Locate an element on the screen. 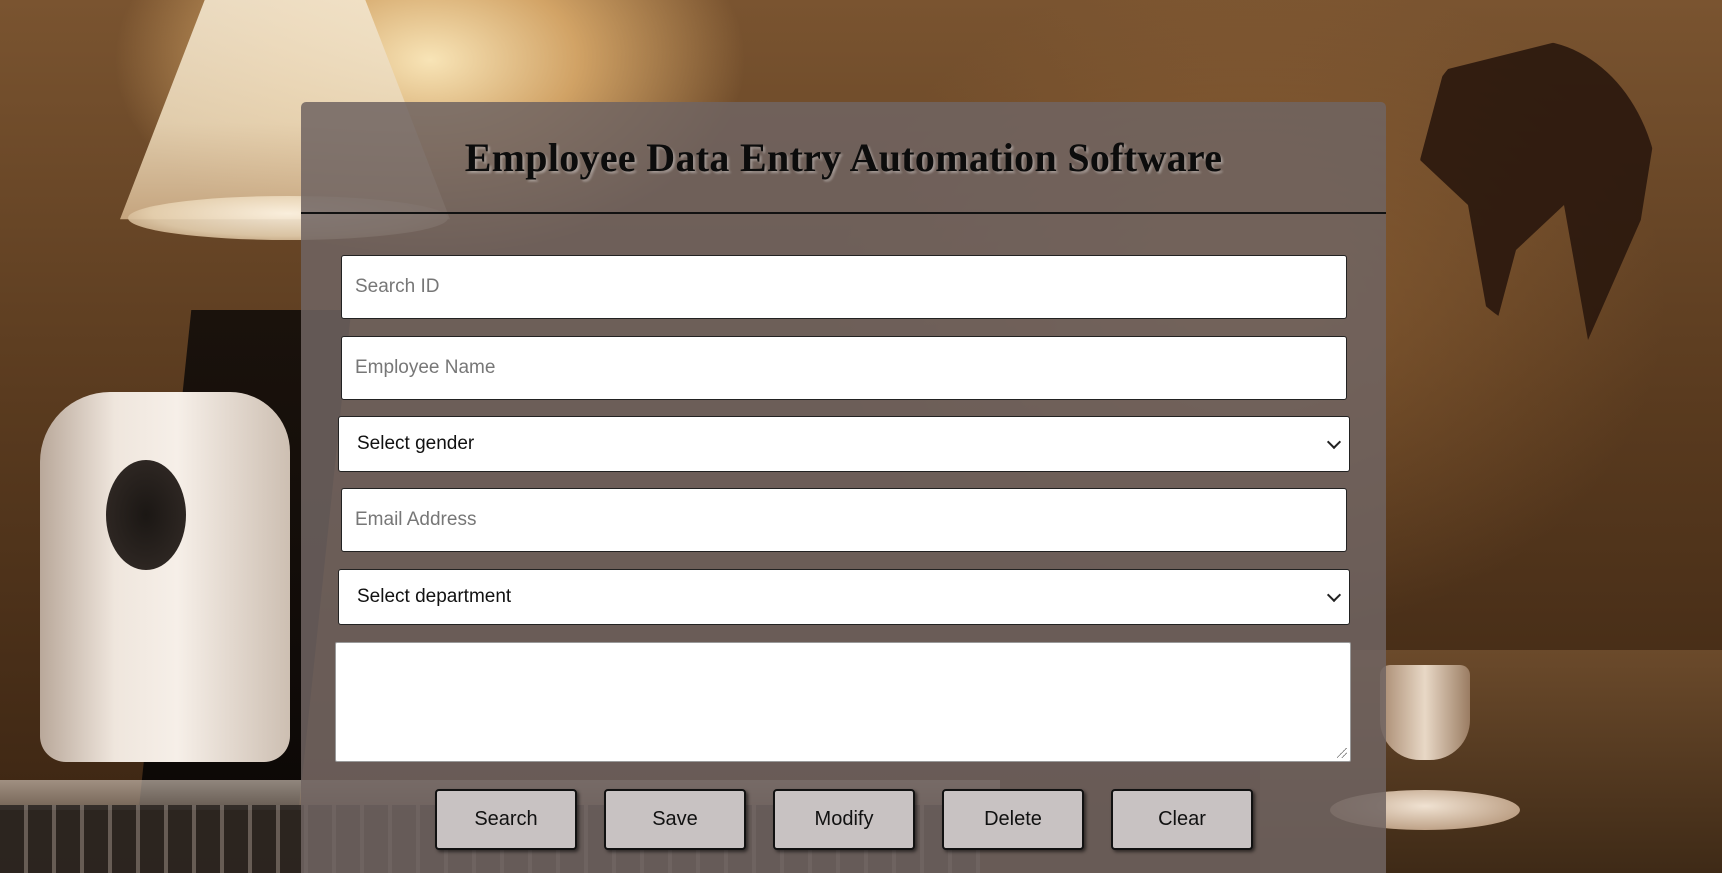 The image size is (1722, 873). delete-button: Delete is located at coordinates (1013, 819).